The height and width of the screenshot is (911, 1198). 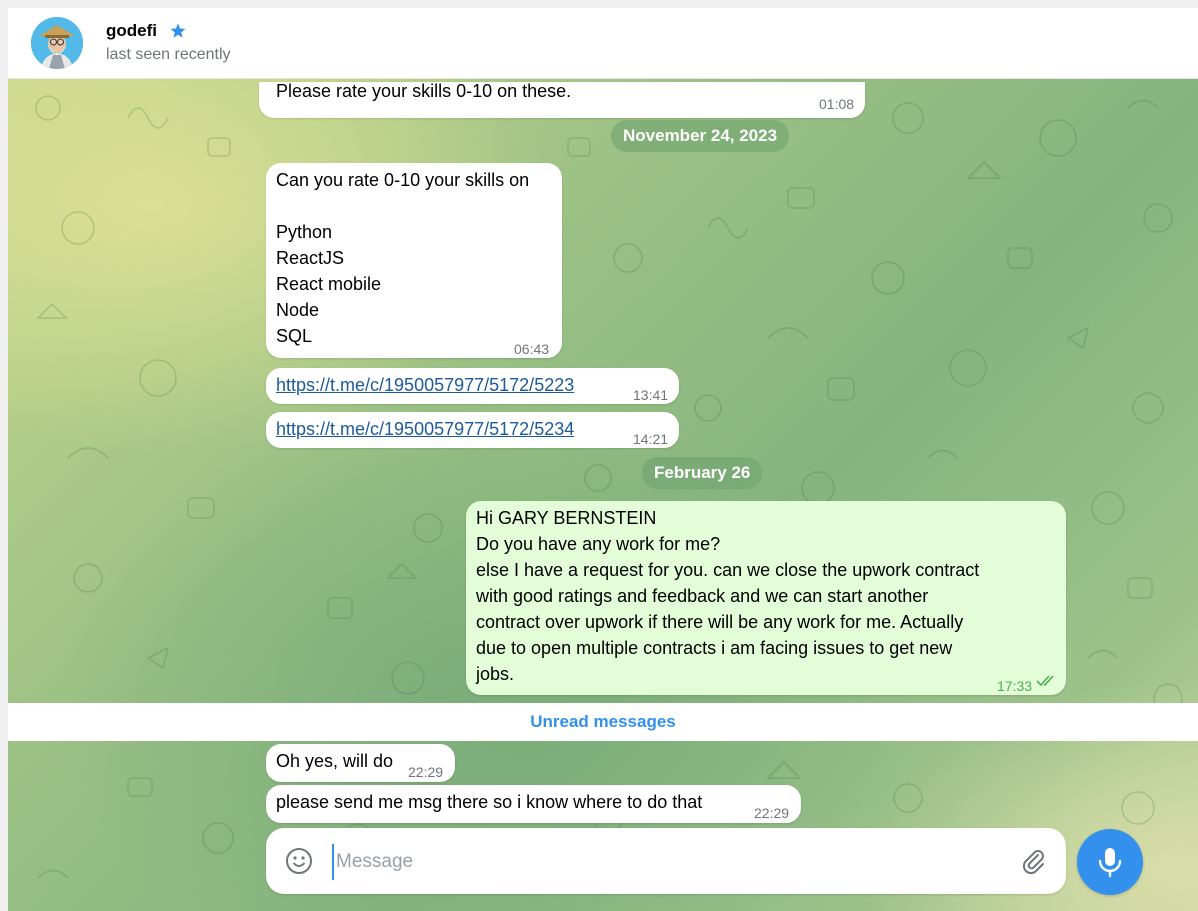 I want to click on message-time: 06:43, so click(x=532, y=349).